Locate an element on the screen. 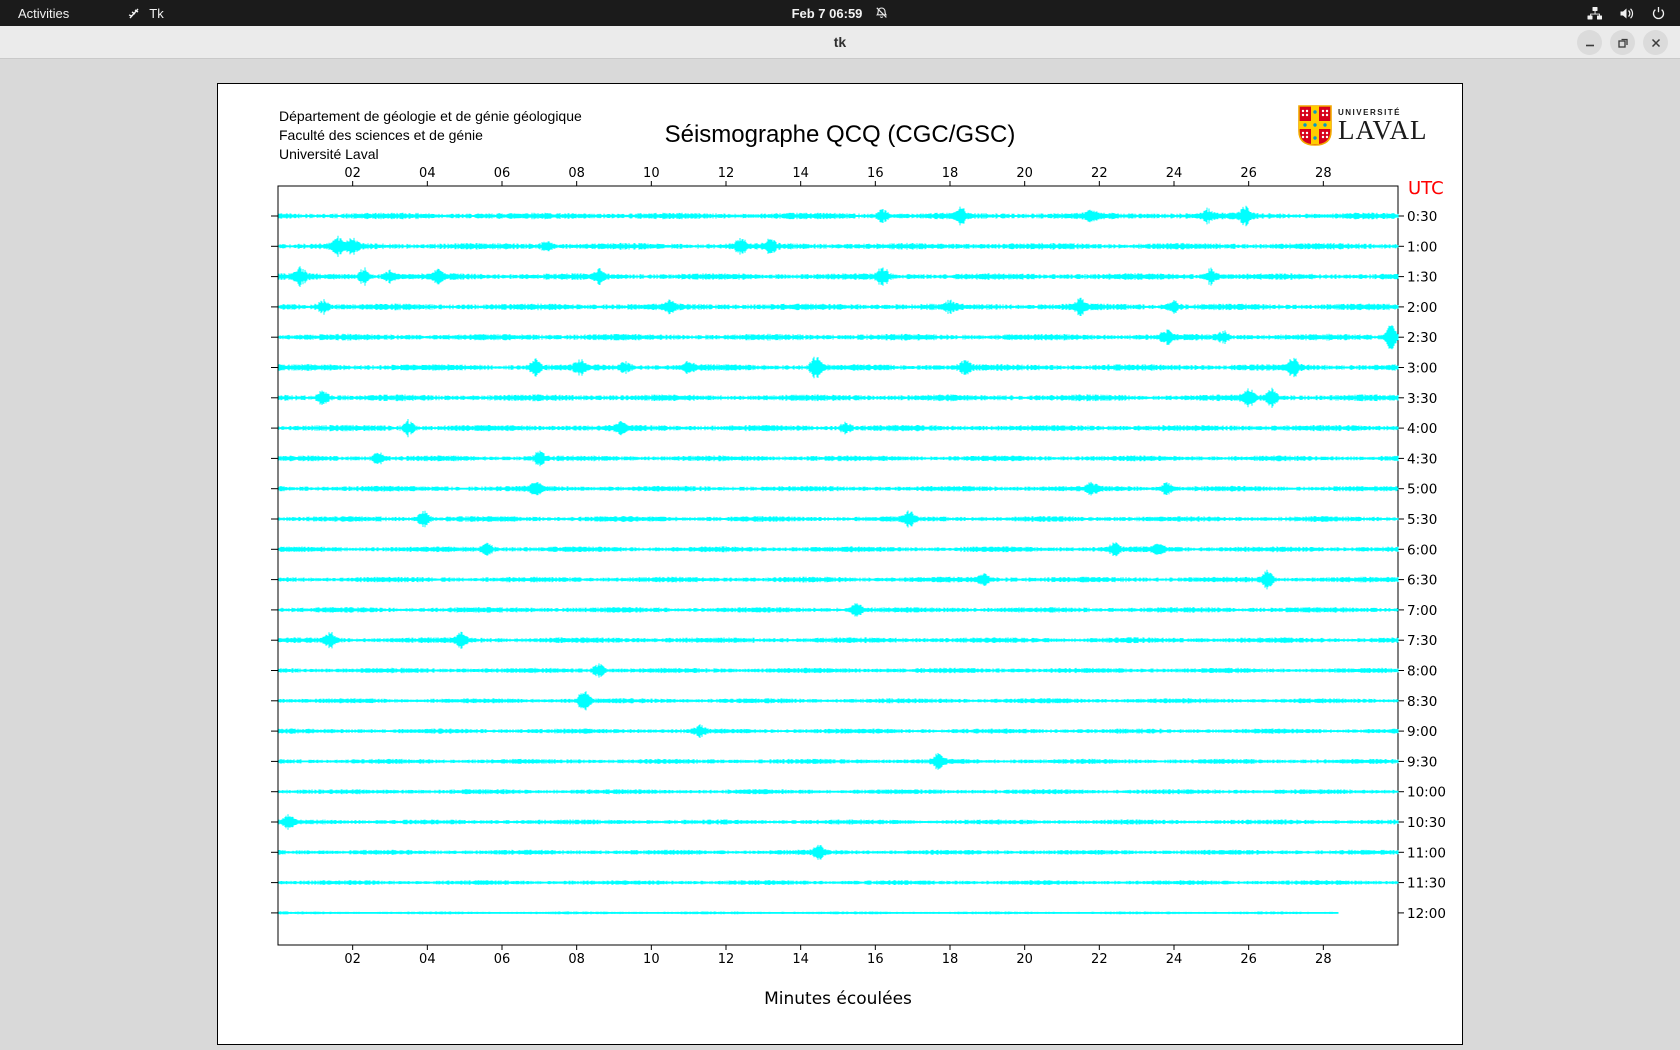  x-tick-label-top: 02 is located at coordinates (352, 173).